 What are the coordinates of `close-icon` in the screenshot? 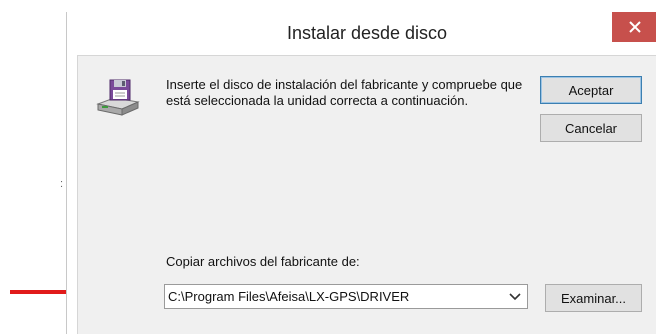 It's located at (635, 27).